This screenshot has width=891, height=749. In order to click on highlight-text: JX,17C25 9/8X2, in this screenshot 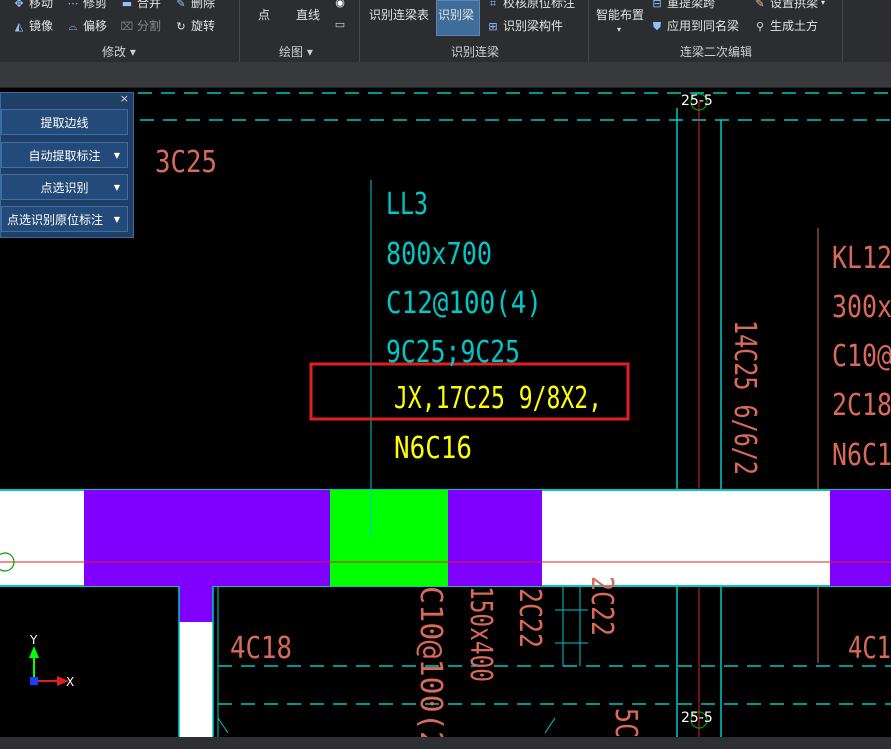, I will do `click(498, 398)`.